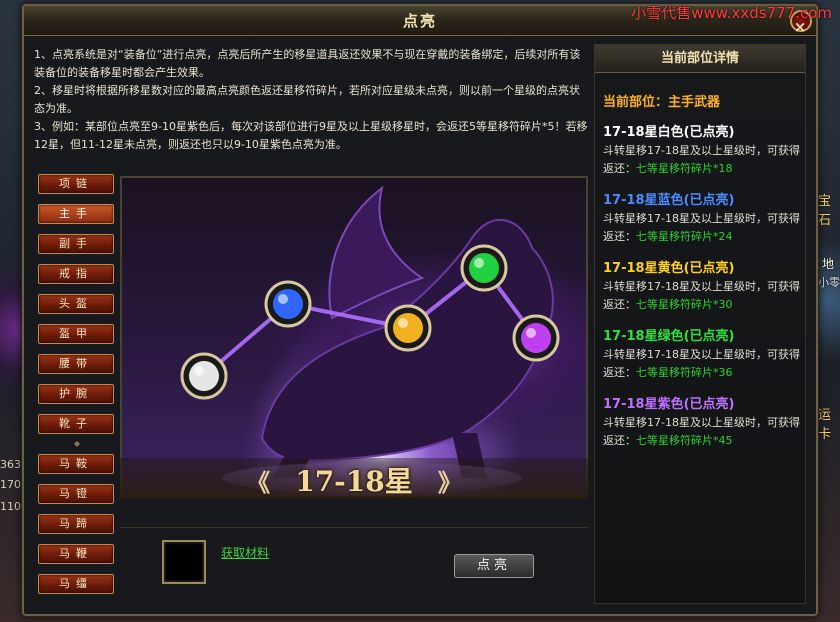 The height and width of the screenshot is (622, 840). I want to click on watermark-text: 小雪代售www.xxds777.com, so click(731, 13).